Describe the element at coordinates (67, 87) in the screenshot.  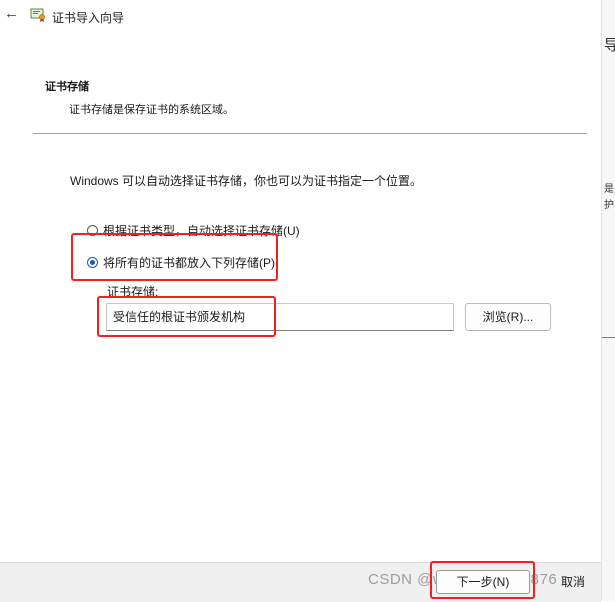
I see `section-heading: 证书存储` at that location.